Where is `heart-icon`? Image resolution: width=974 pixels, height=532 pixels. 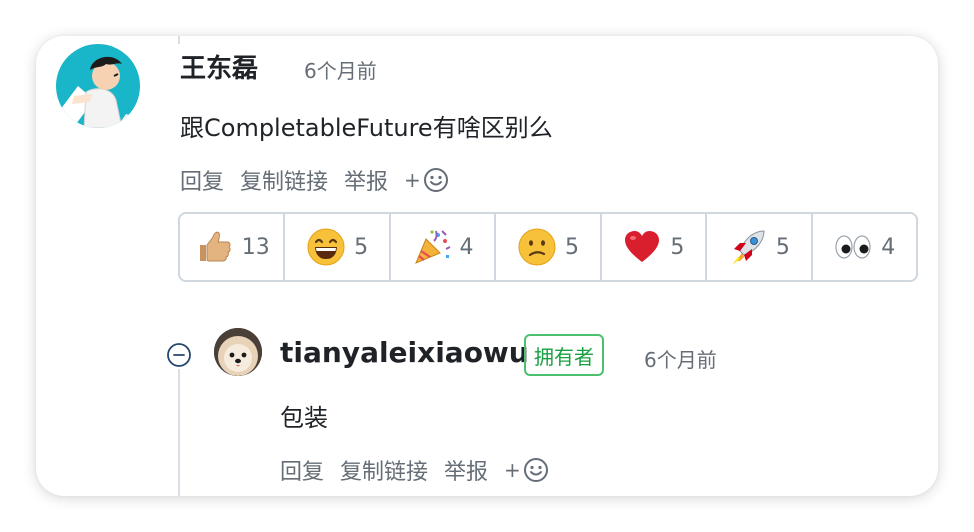
heart-icon is located at coordinates (642, 246).